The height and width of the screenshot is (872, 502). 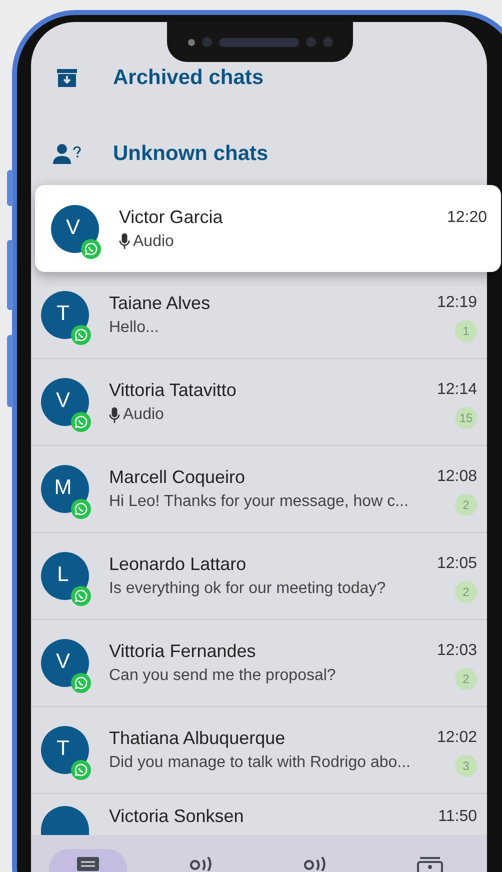 What do you see at coordinates (177, 816) in the screenshot?
I see `contact-name: Victoria Sonksen` at bounding box center [177, 816].